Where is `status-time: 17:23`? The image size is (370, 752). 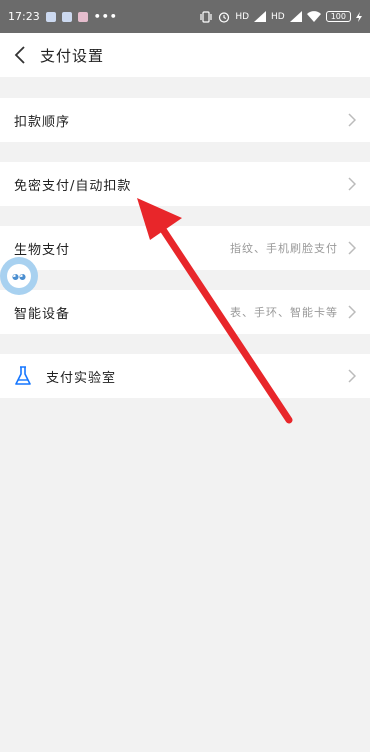 status-time: 17:23 is located at coordinates (24, 16).